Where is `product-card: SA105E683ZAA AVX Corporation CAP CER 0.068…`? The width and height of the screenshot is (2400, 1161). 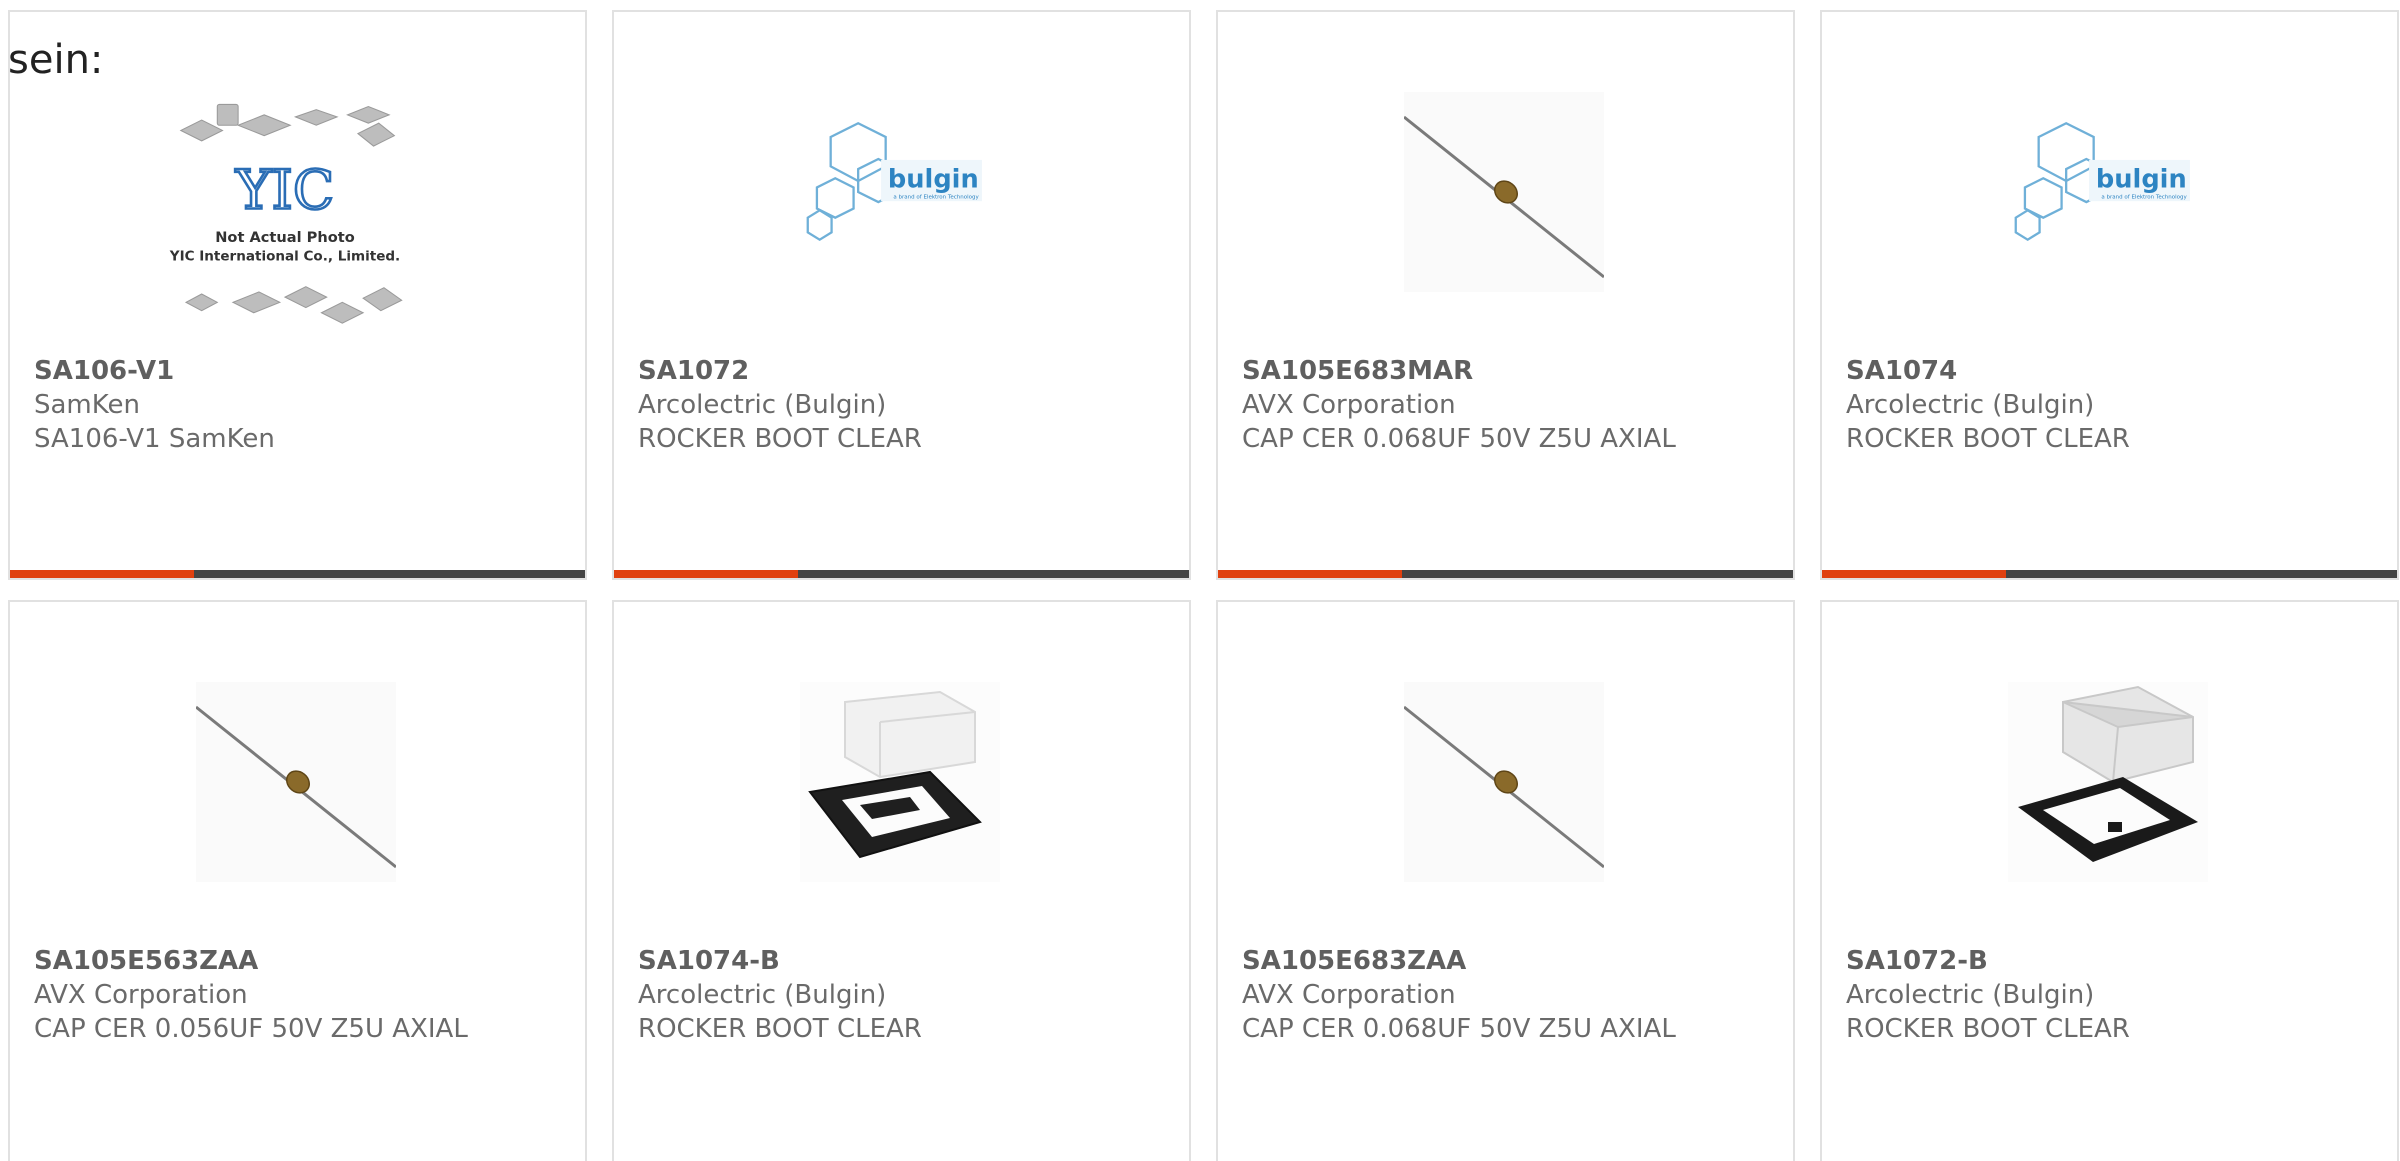 product-card: SA105E683ZAA AVX Corporation CAP CER 0.068… is located at coordinates (1505, 880).